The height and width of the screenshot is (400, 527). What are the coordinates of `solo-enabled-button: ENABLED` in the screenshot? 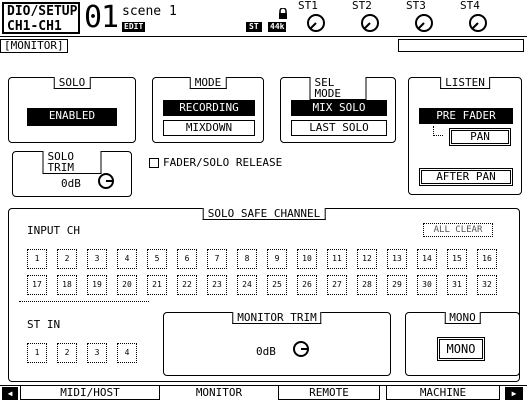 It's located at (72, 117).